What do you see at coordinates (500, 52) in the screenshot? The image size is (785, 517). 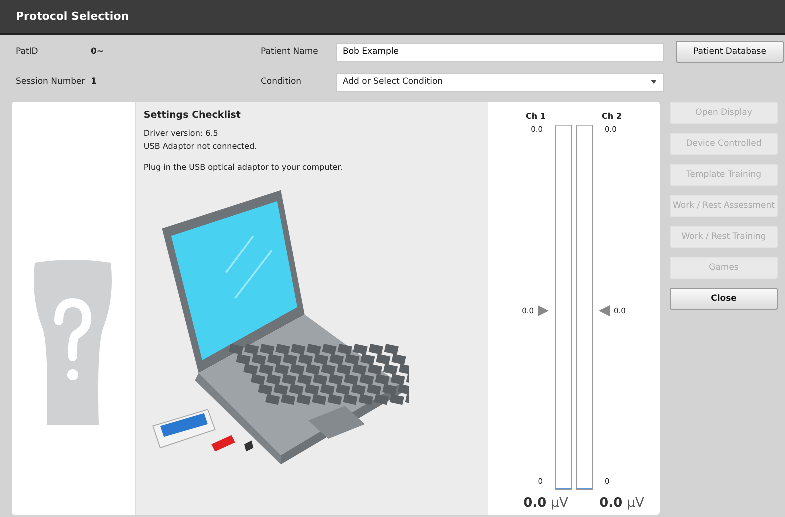 I see `patient-name-field: Bob Example` at bounding box center [500, 52].